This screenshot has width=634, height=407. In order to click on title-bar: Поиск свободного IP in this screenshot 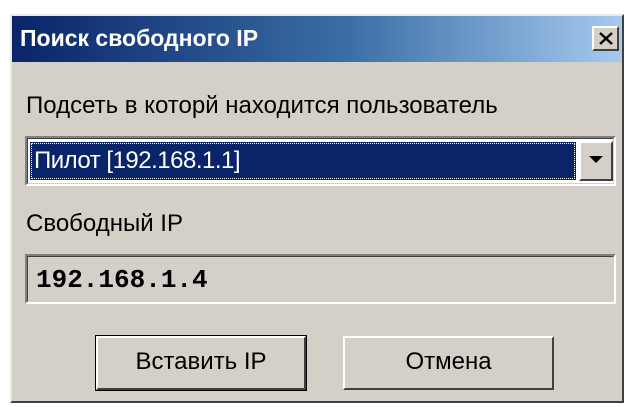, I will do `click(317, 39)`.